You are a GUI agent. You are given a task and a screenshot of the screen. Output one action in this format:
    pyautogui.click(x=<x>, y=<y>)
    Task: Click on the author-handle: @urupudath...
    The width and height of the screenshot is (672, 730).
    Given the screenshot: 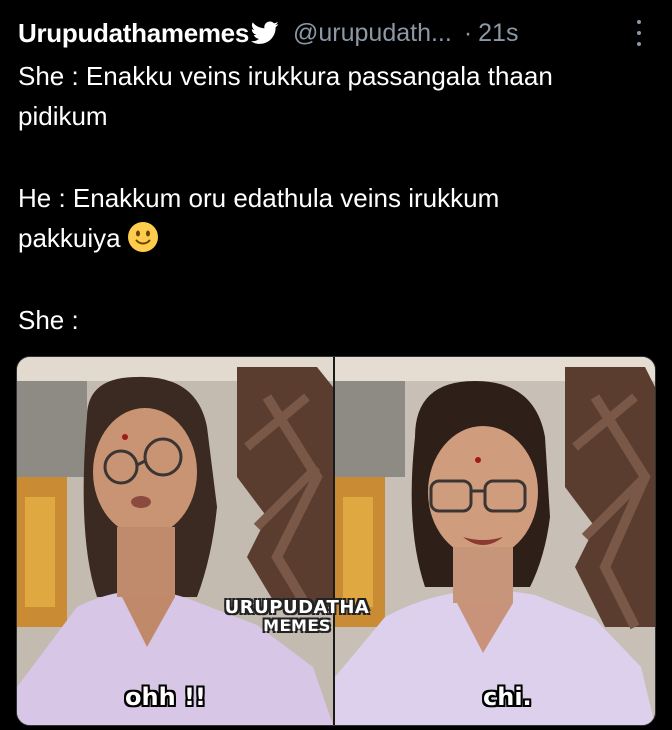 What is the action you would take?
    pyautogui.click(x=372, y=33)
    